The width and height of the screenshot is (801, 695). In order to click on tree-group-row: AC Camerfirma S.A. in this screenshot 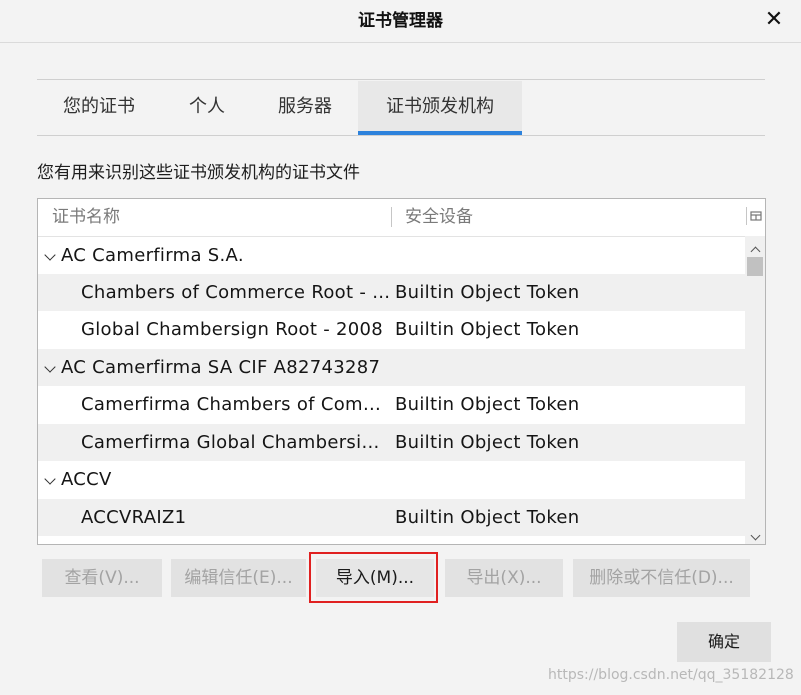, I will do `click(391, 255)`.